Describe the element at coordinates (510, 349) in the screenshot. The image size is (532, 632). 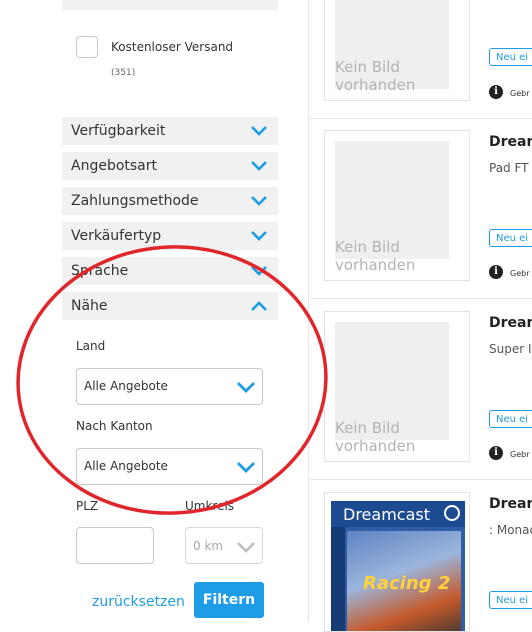
I see `listing-subtitle: Super I` at that location.